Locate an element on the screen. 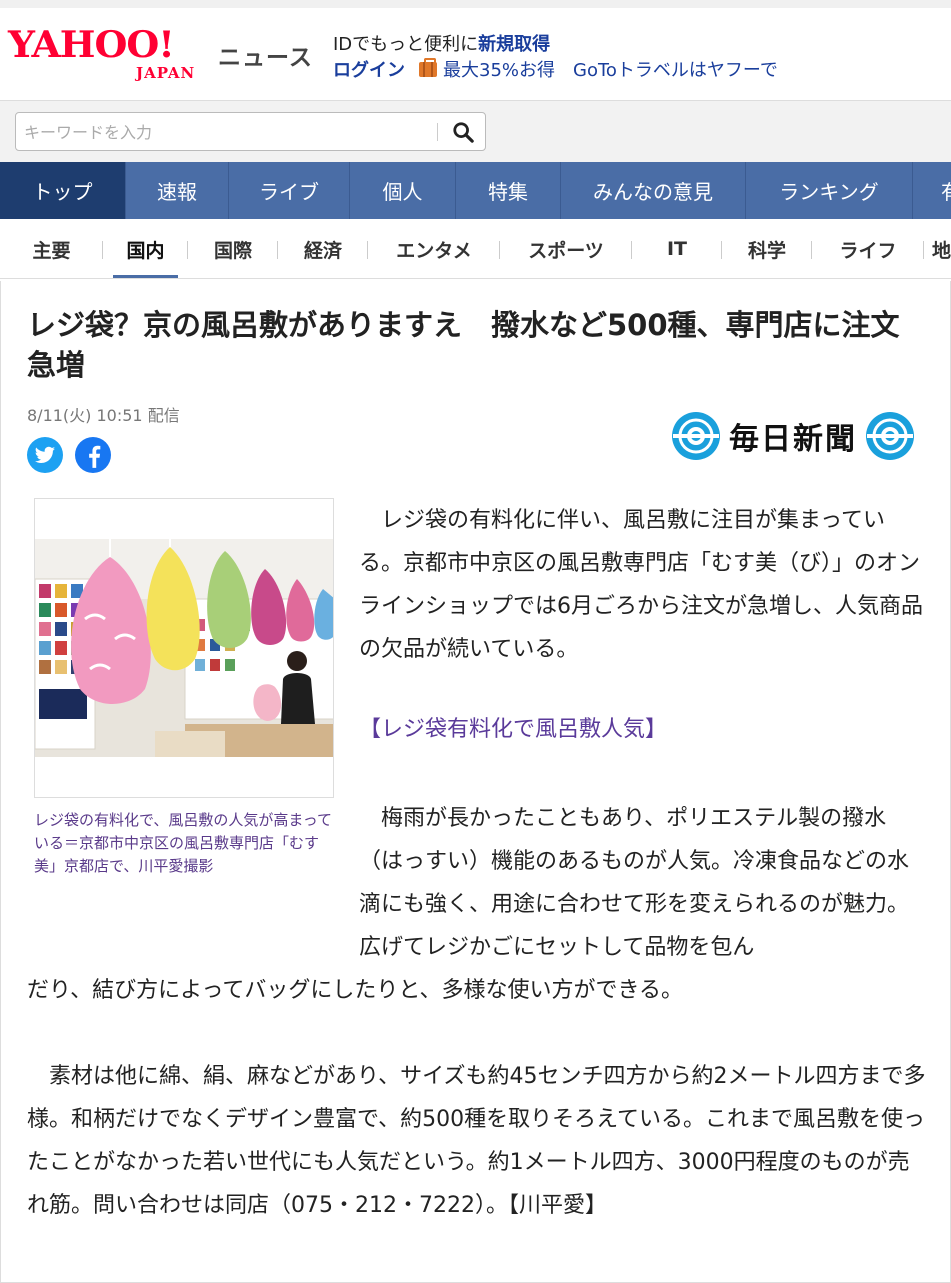  category-sports: スポーツ is located at coordinates (566, 248).